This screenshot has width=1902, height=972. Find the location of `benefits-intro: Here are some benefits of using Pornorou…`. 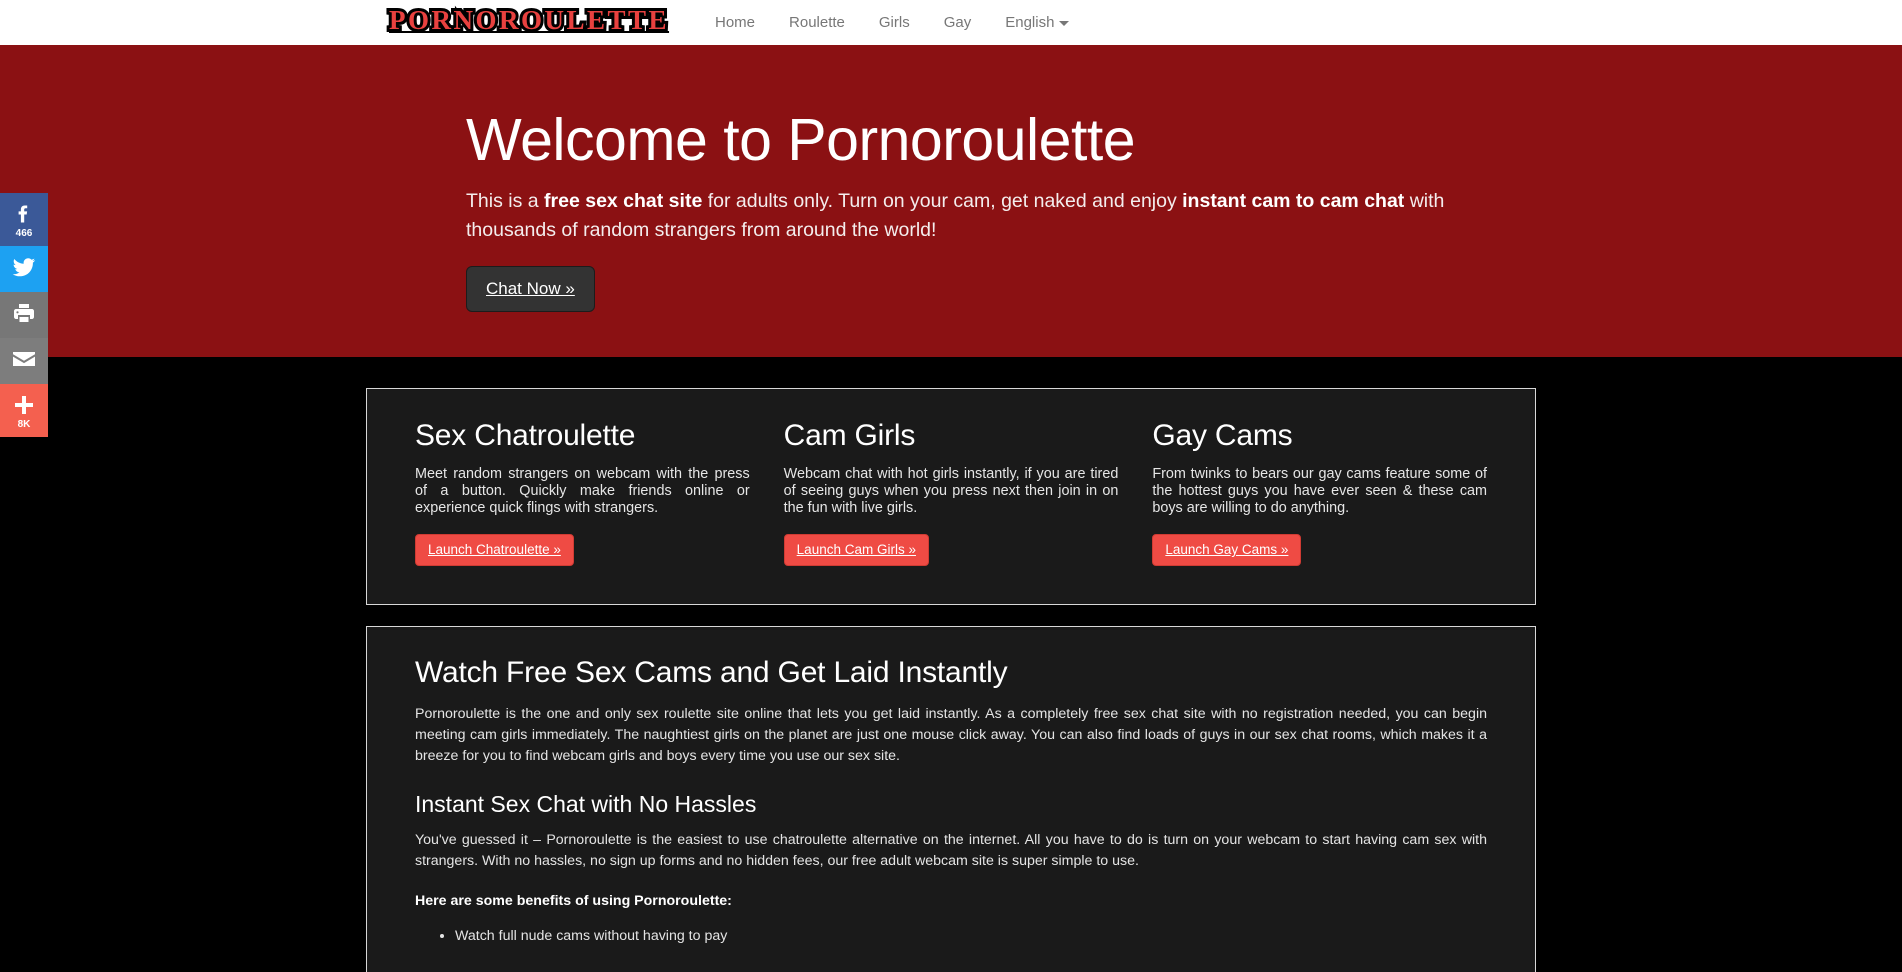

benefits-intro: Here are some benefits of using Pornorou… is located at coordinates (573, 901).